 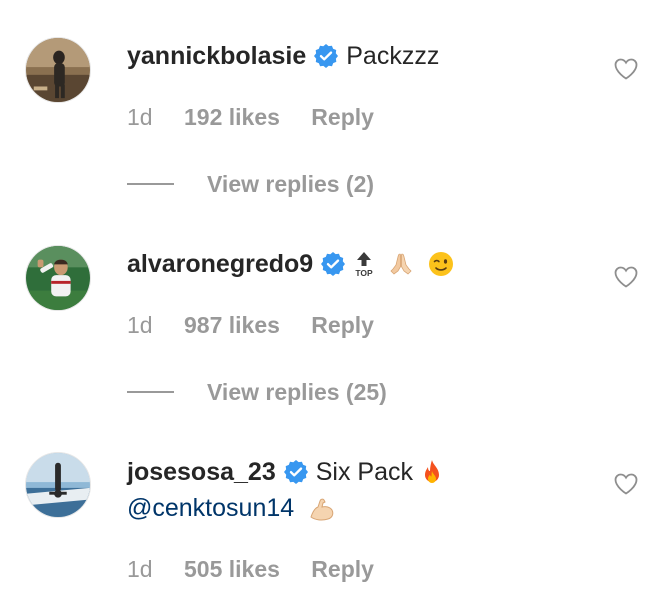 What do you see at coordinates (297, 392) in the screenshot?
I see `view-replies-label: View replies (25)` at bounding box center [297, 392].